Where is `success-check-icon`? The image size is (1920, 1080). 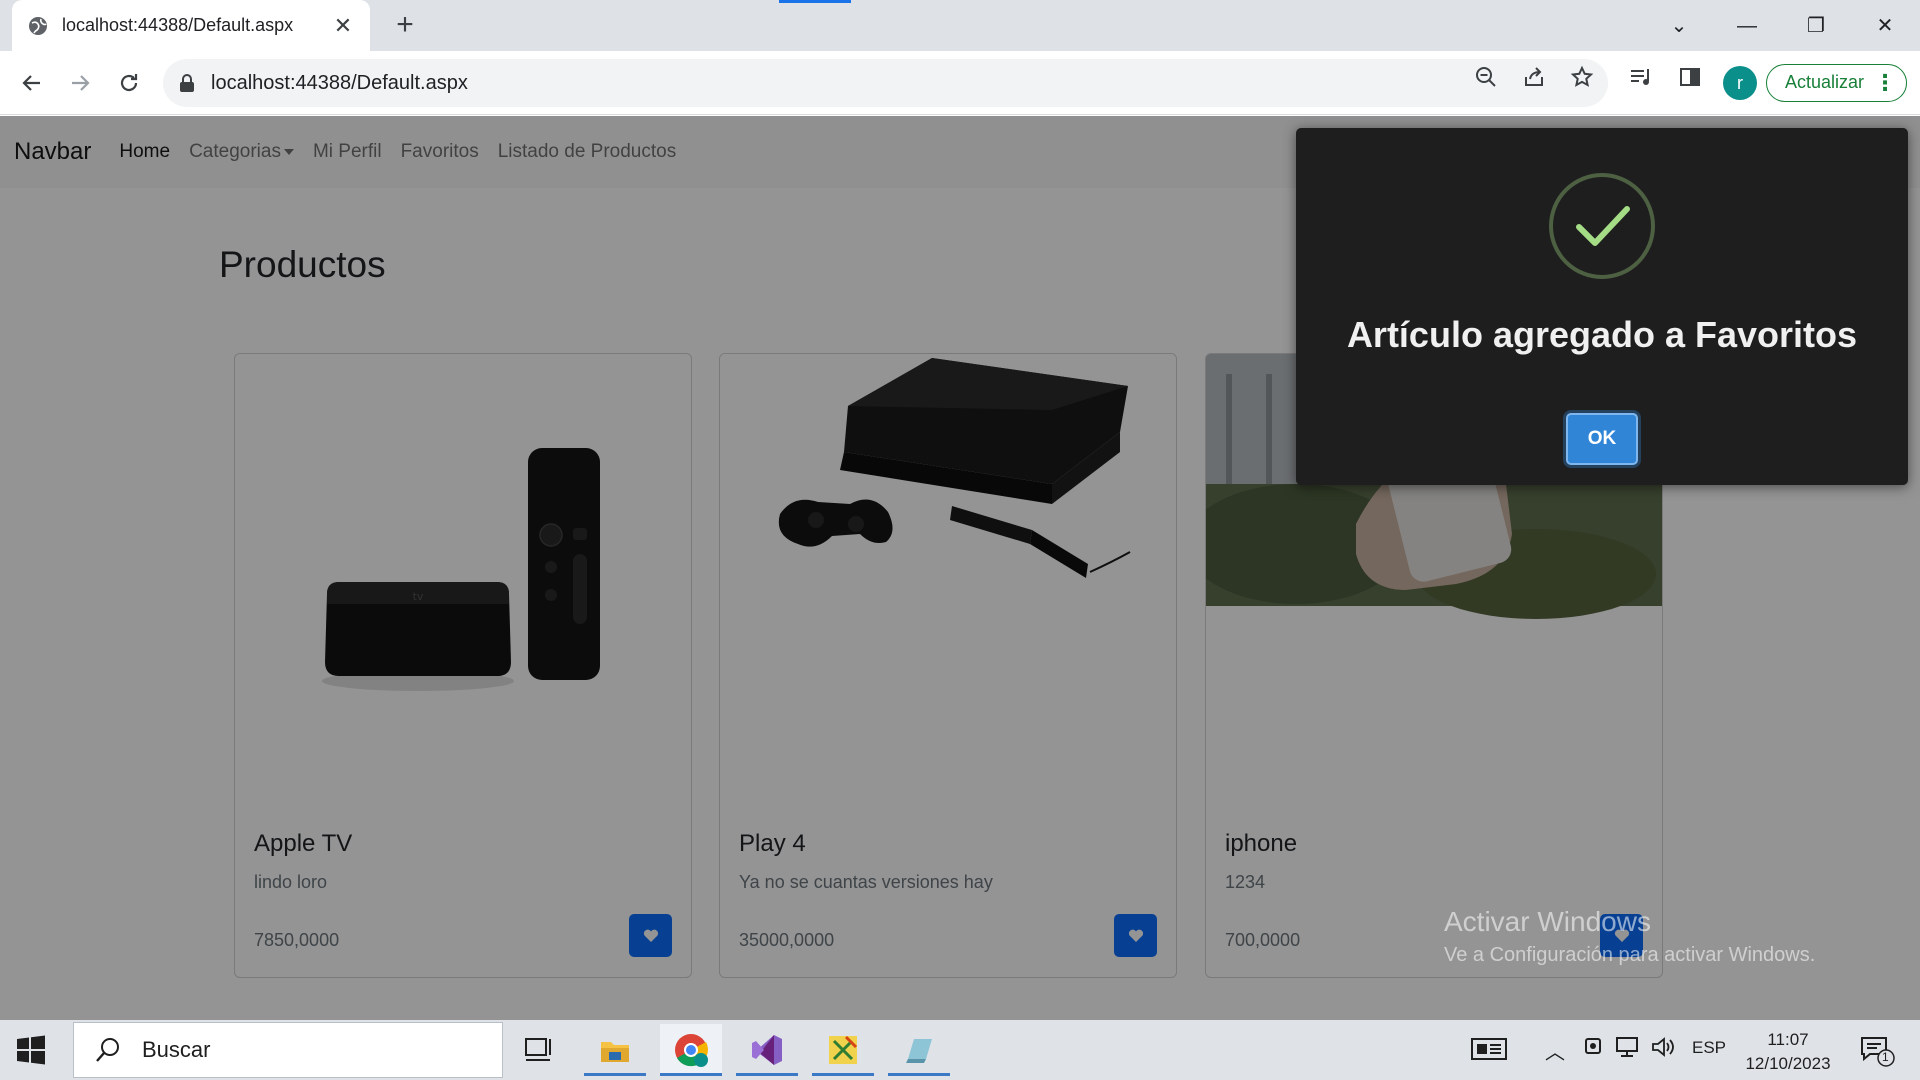 success-check-icon is located at coordinates (1602, 226).